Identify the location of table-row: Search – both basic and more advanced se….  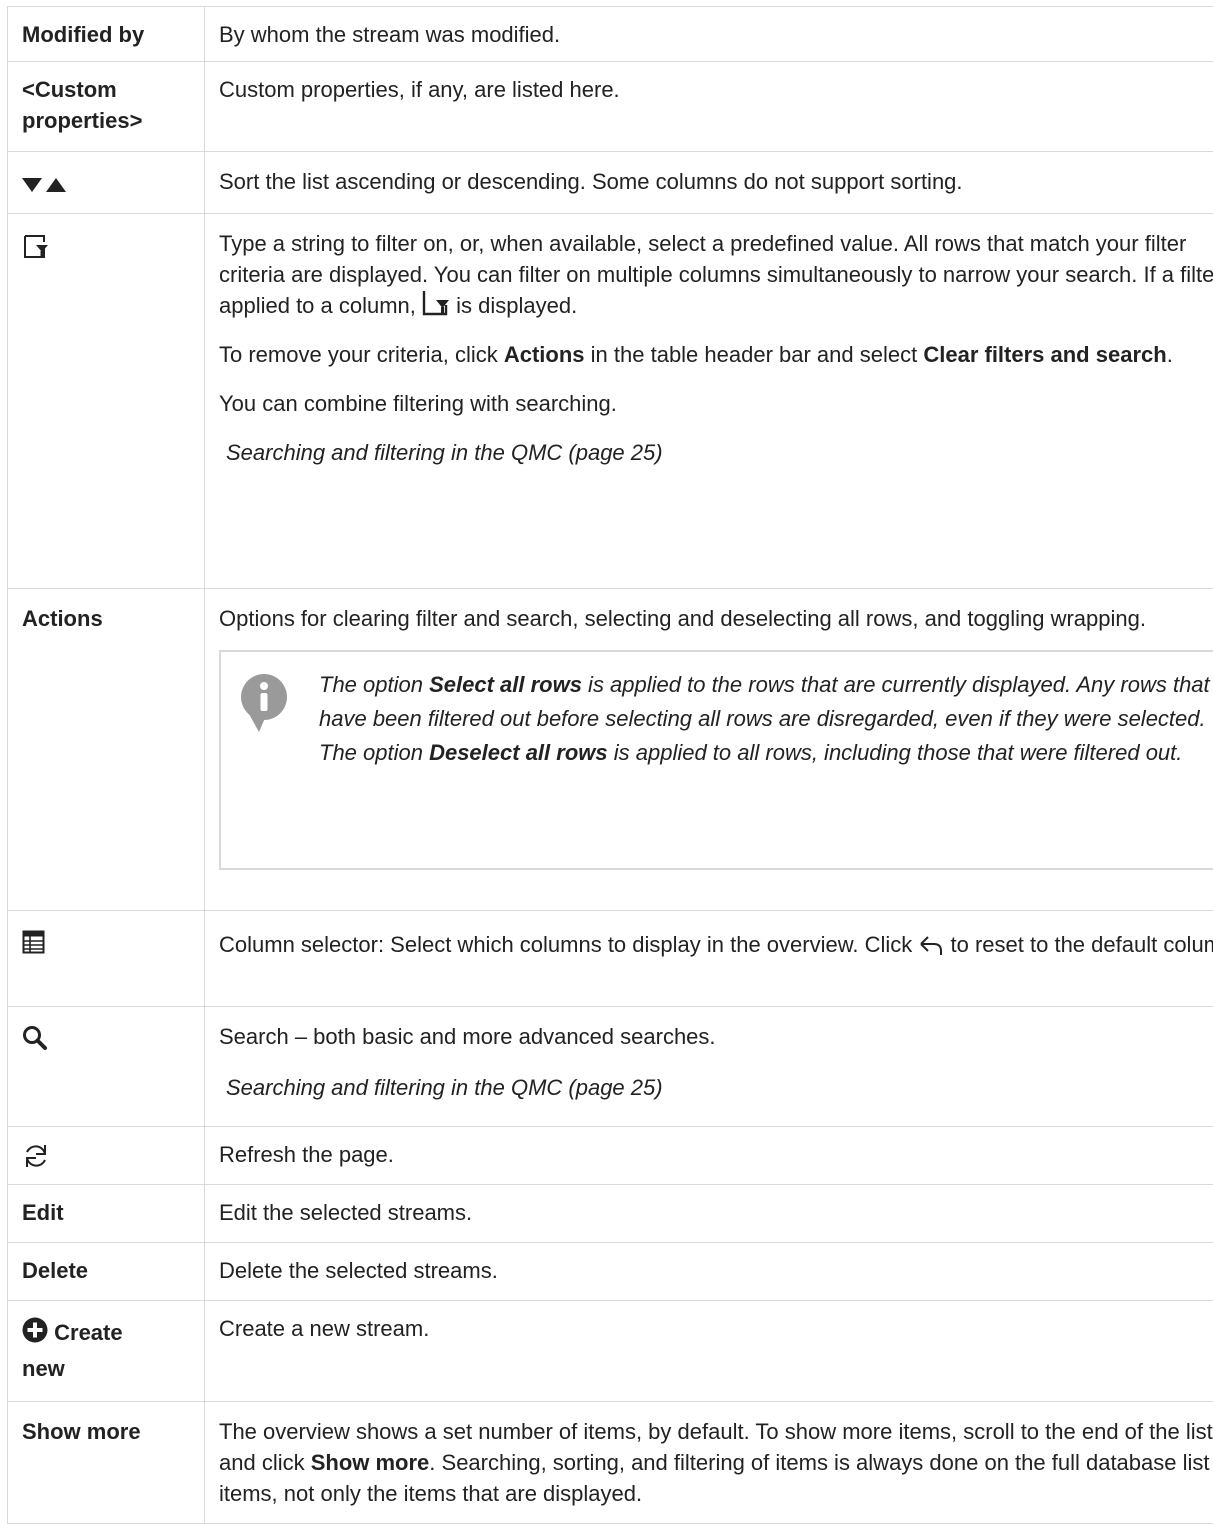
(610, 1067).